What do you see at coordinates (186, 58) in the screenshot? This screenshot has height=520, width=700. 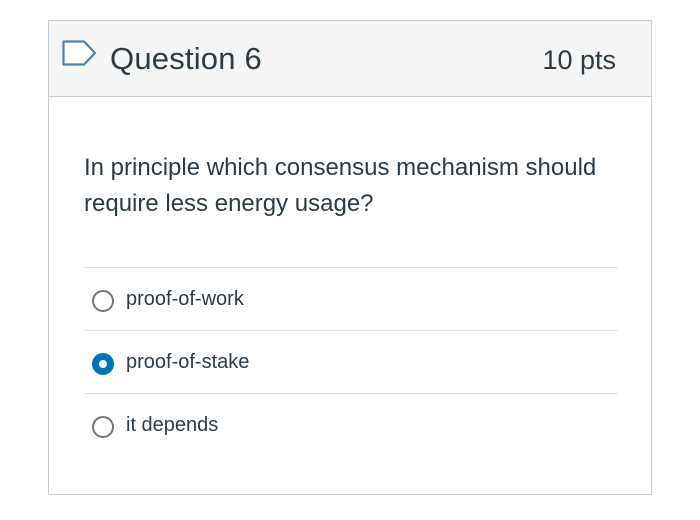 I see `question-title: Question 6` at bounding box center [186, 58].